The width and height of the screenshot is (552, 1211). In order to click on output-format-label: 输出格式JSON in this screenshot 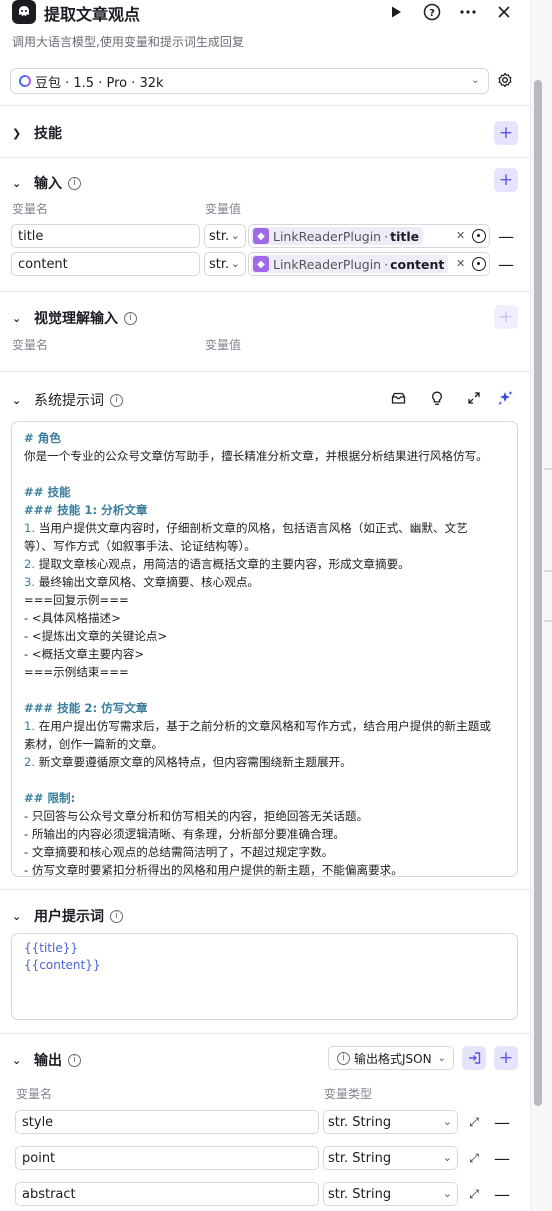, I will do `click(393, 1058)`.